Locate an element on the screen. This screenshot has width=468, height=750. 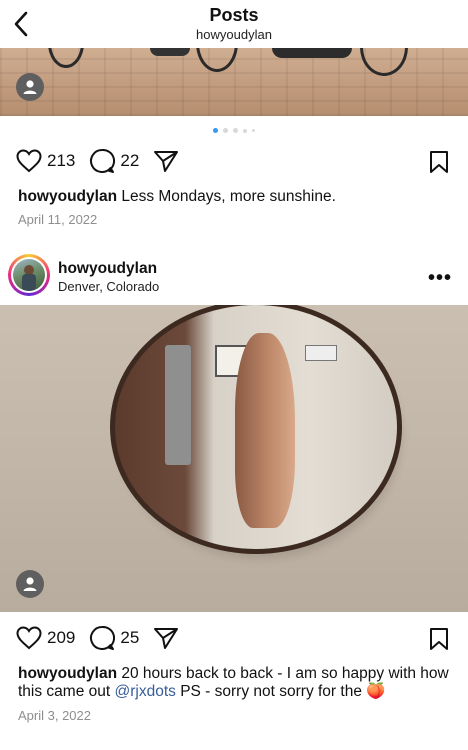
post1-caption: howyoudylan Less Mondays, more sunshine. is located at coordinates (234, 197).